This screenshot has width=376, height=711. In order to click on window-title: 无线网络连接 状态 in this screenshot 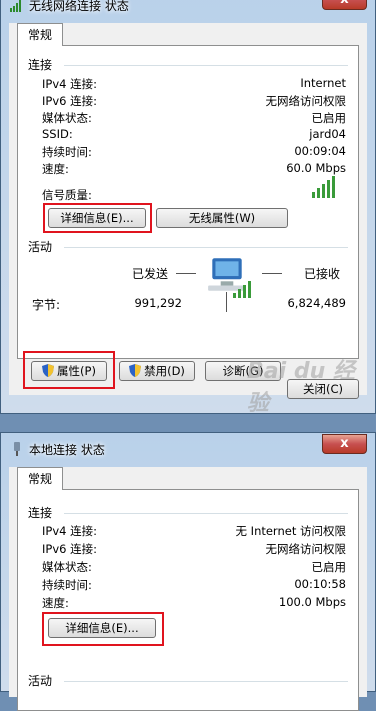, I will do `click(79, 6)`.